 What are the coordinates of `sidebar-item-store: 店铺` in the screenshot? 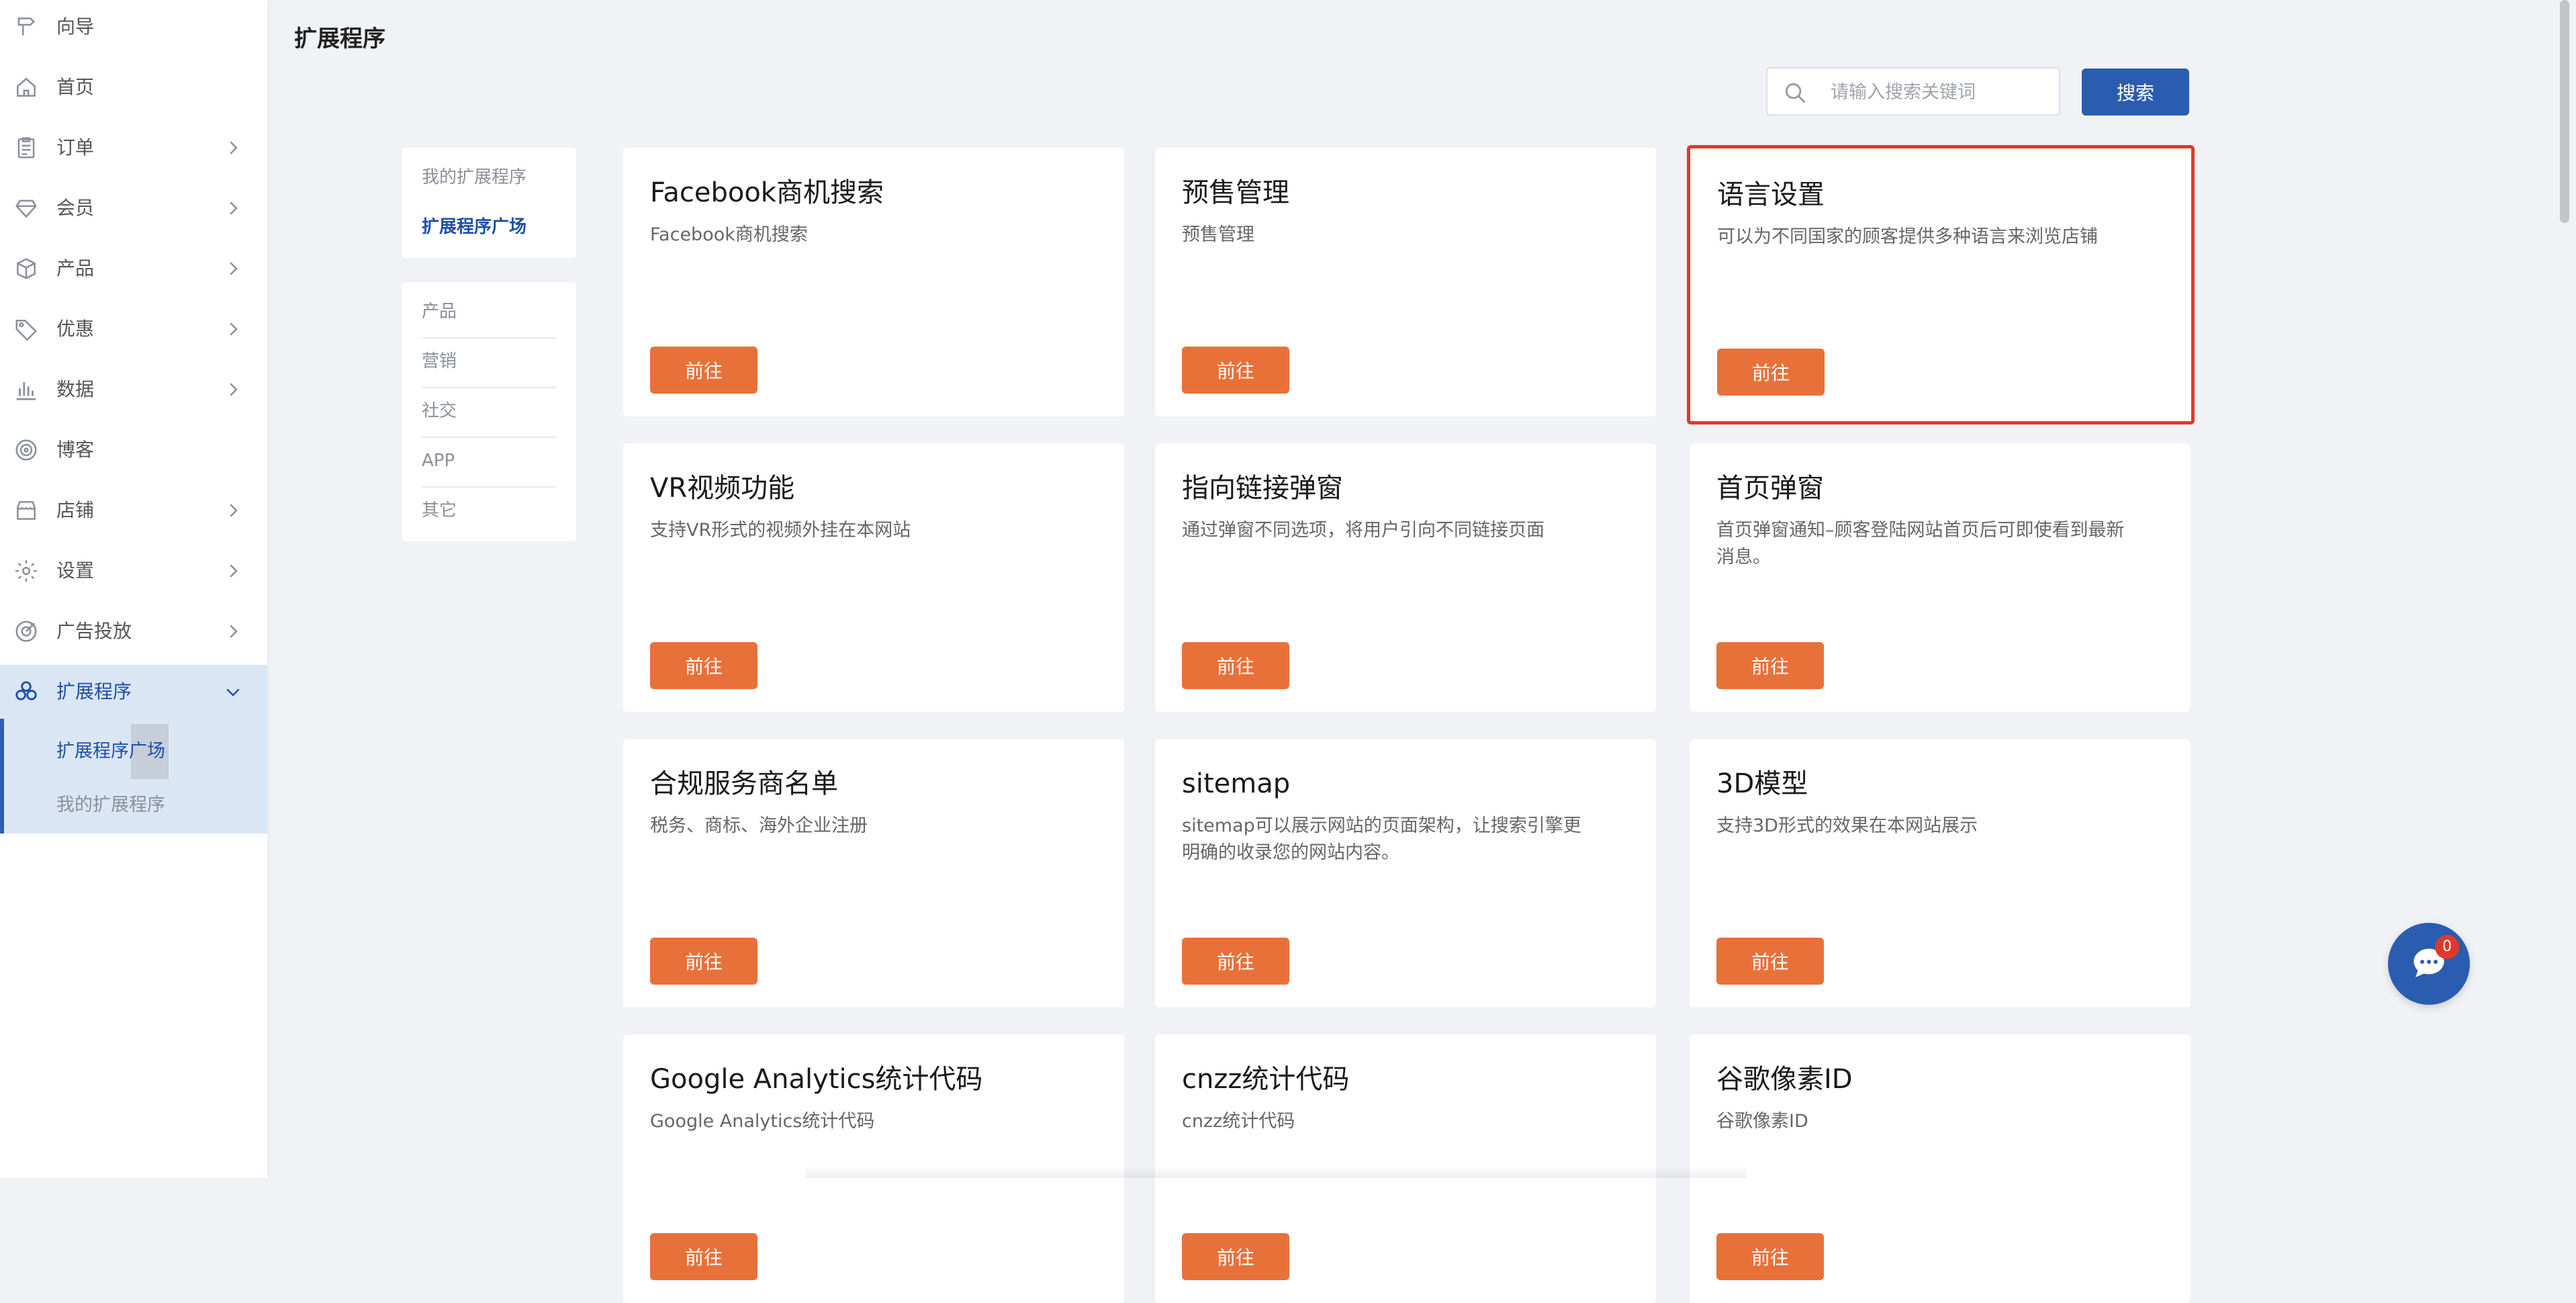 It's located at (133, 510).